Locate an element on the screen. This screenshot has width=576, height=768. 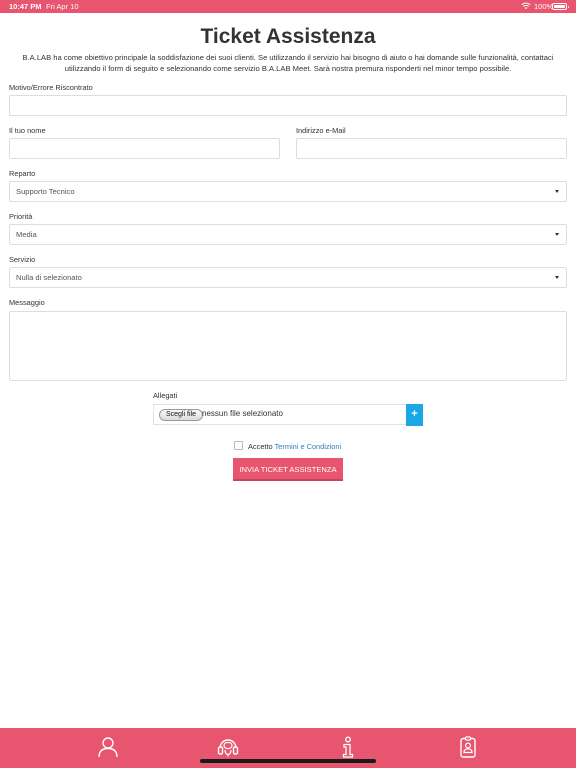
accept-terms-checkbox is located at coordinates (238, 445).